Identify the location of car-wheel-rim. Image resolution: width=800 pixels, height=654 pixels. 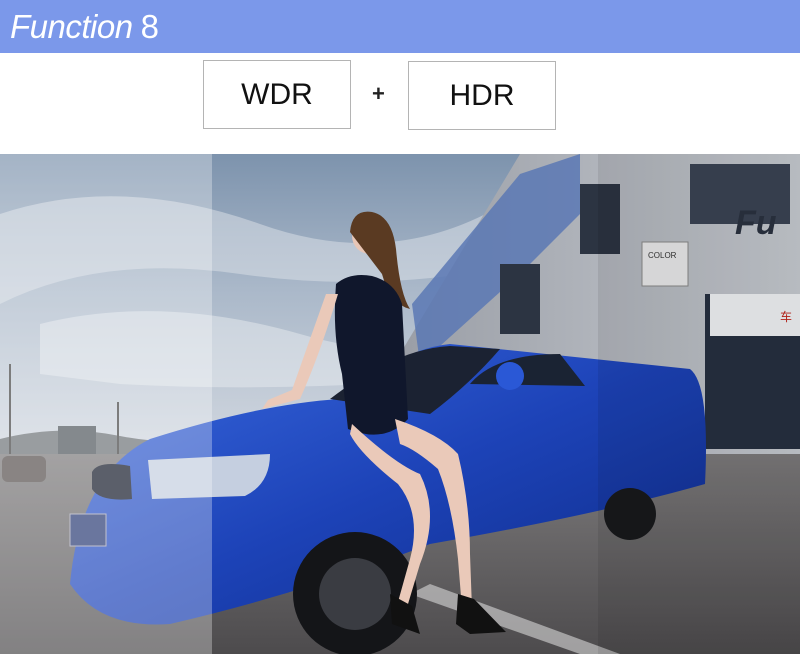
(355, 594).